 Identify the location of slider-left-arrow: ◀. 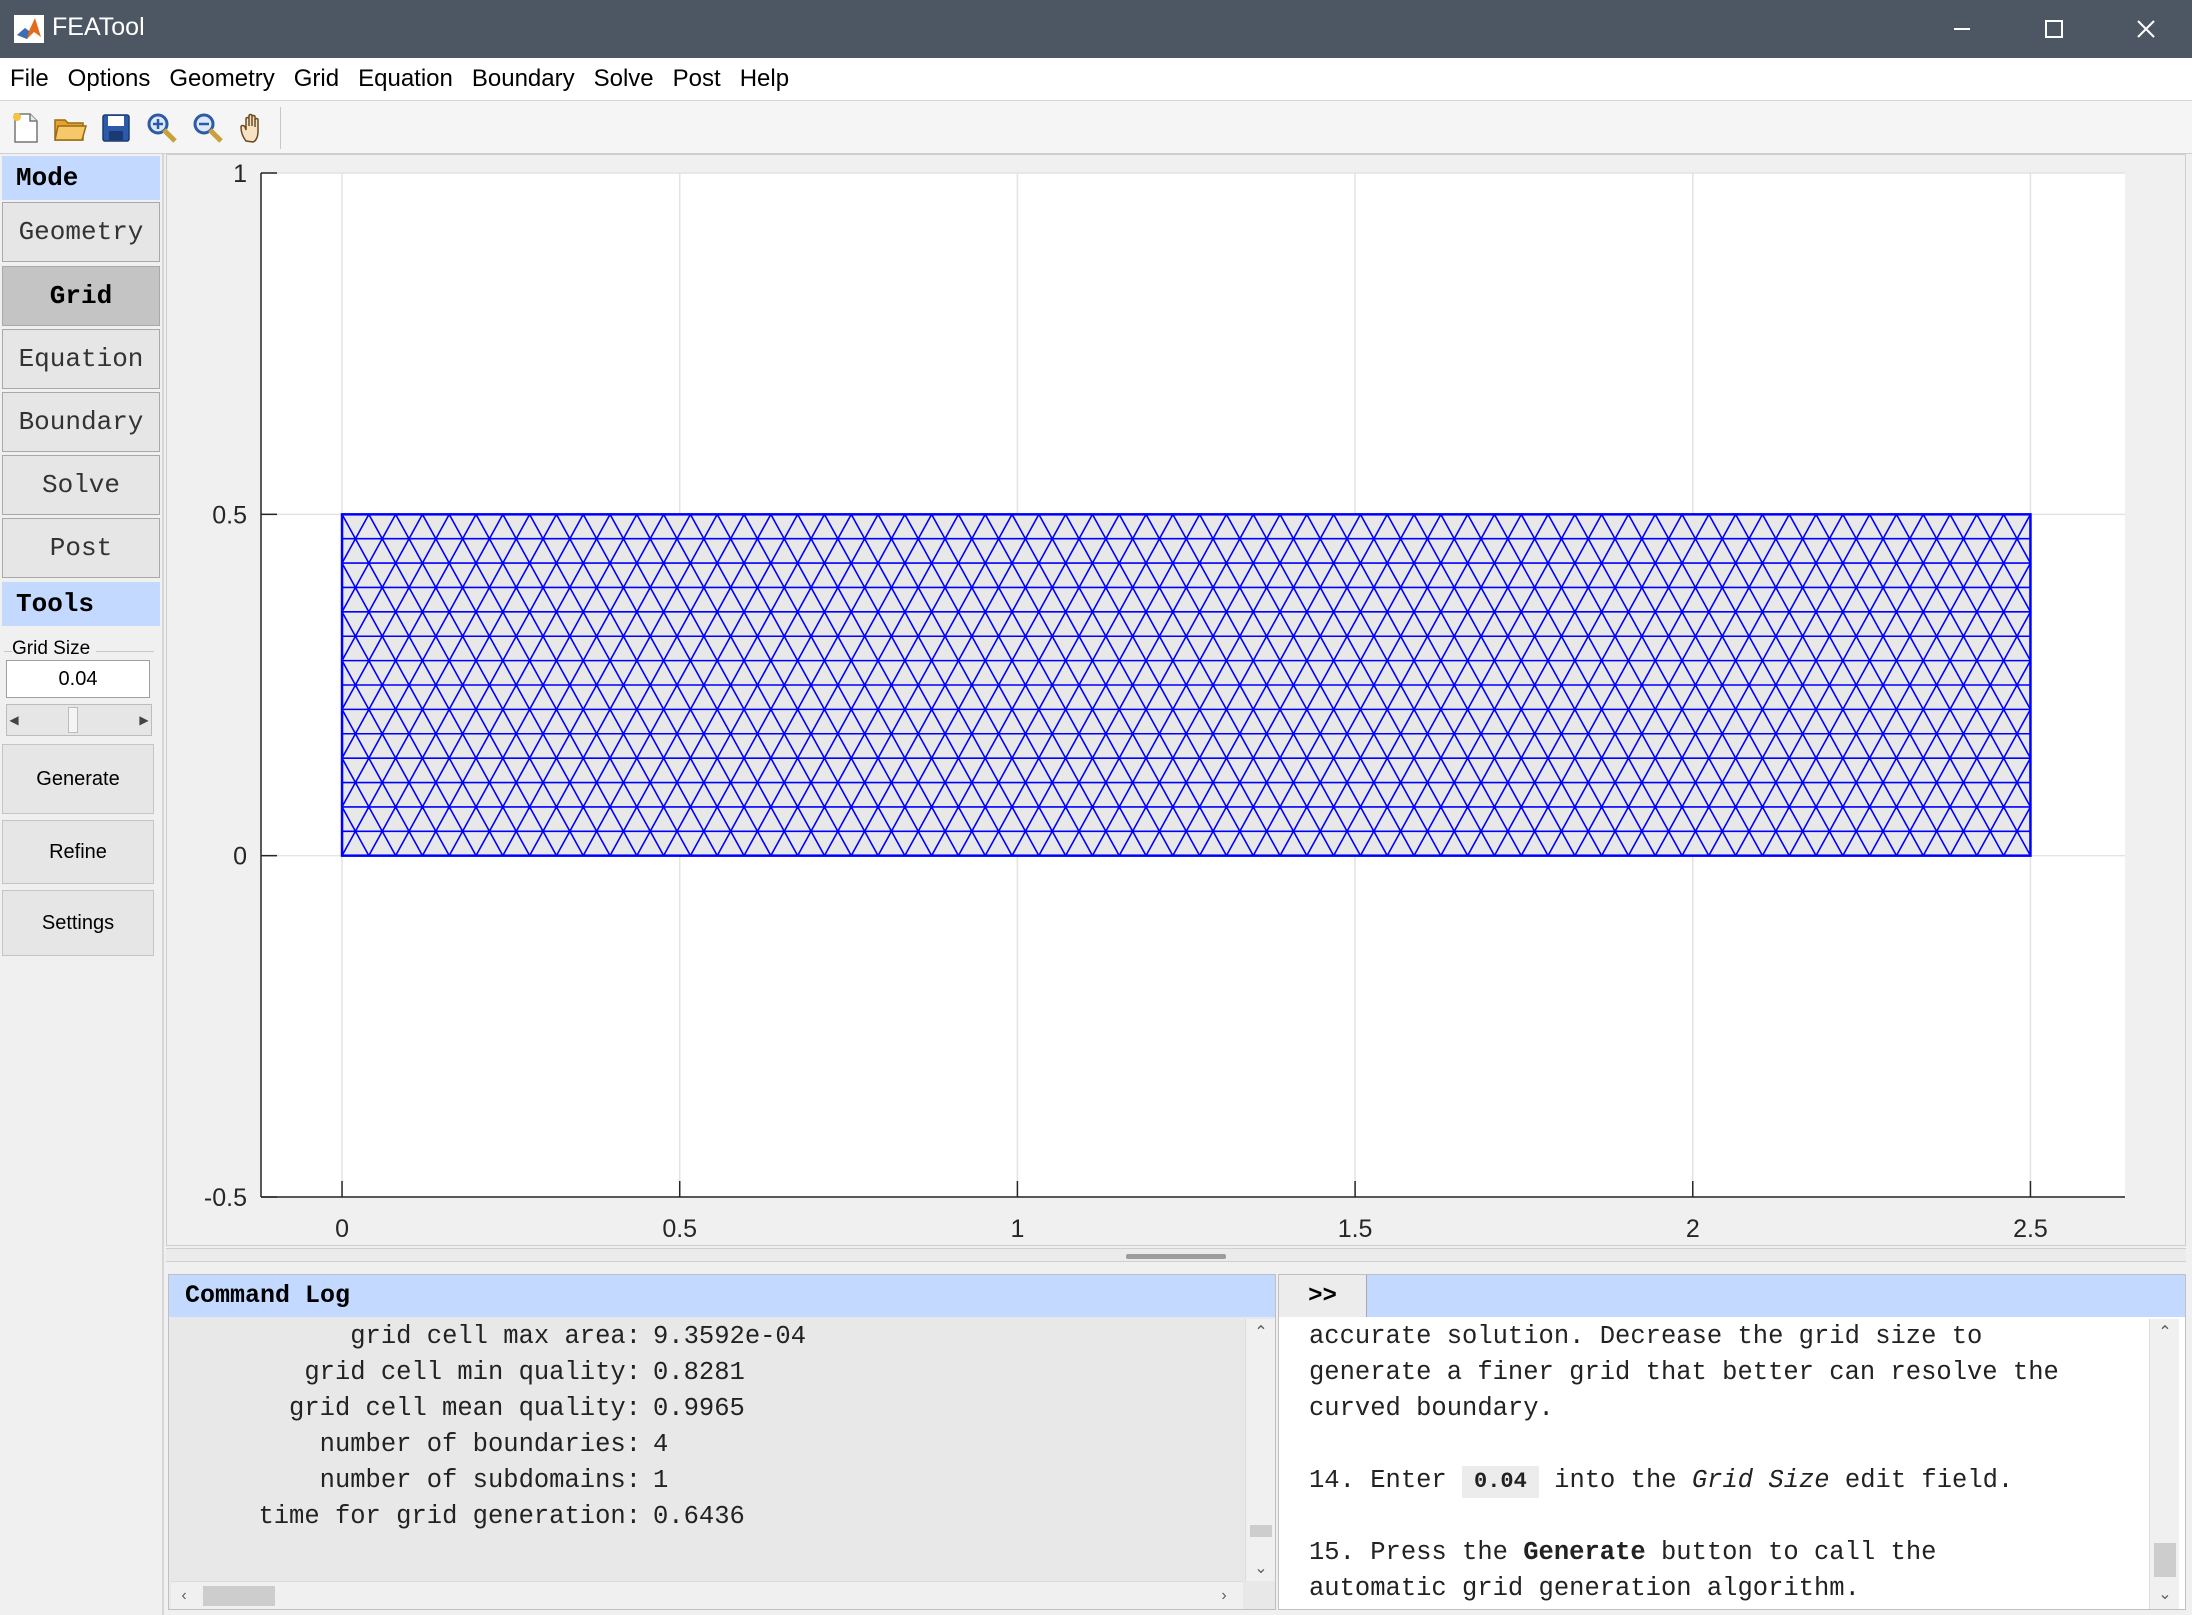
(14, 720).